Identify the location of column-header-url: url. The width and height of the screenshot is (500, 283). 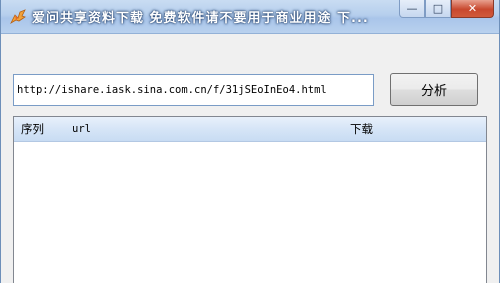
(81, 129).